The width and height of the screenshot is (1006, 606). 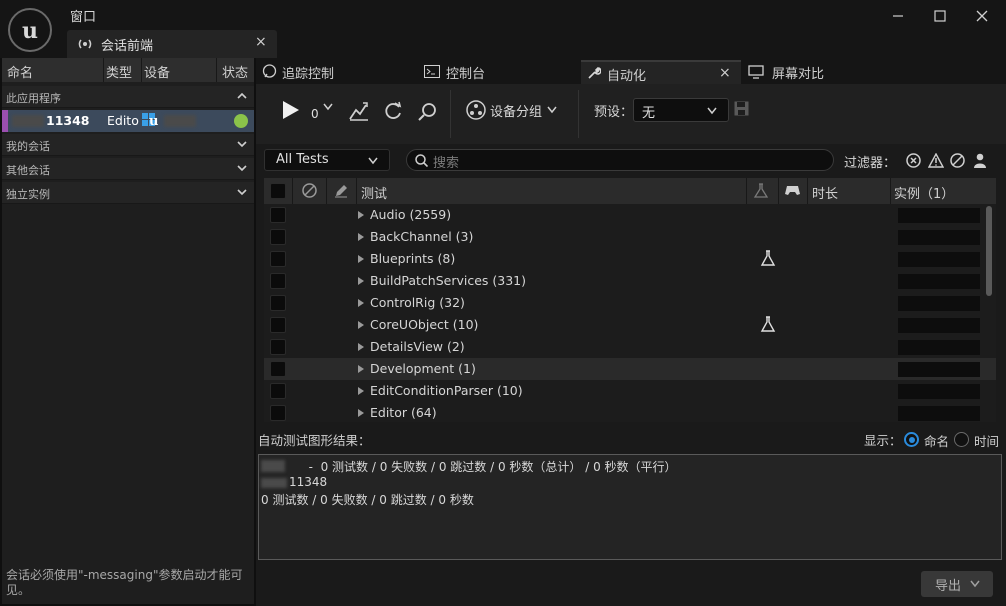 I want to click on session-row: 11348 Edito u, so click(x=128, y=121).